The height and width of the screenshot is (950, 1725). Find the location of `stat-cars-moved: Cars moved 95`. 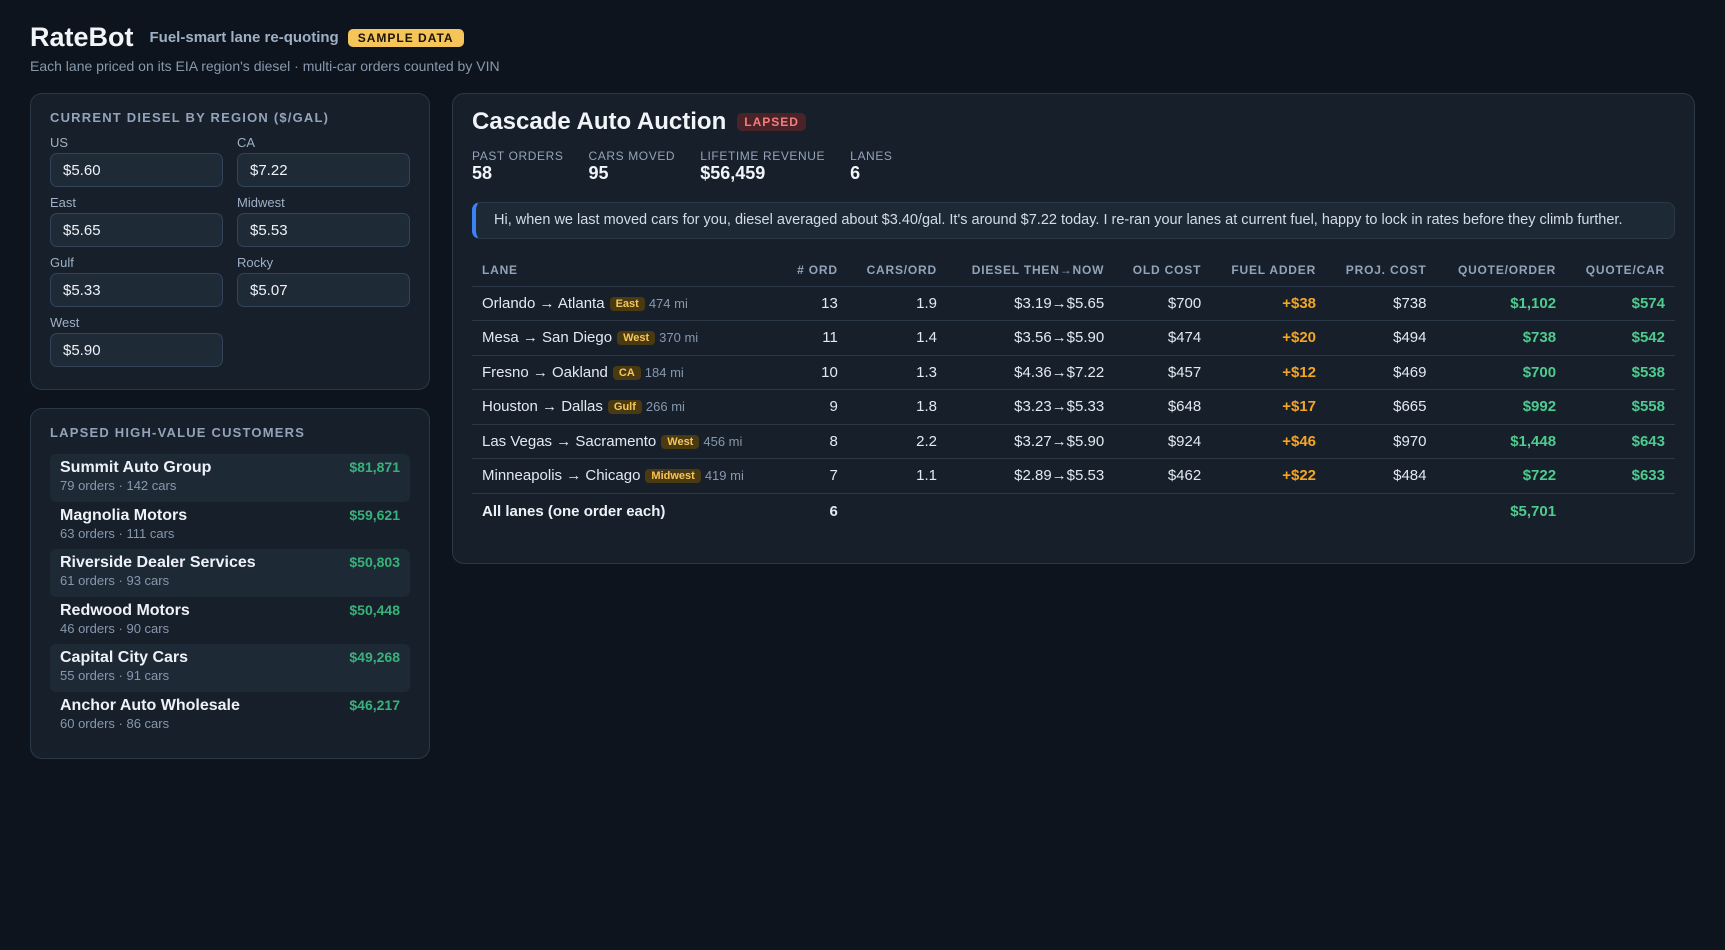

stat-cars-moved: Cars moved 95 is located at coordinates (632, 166).